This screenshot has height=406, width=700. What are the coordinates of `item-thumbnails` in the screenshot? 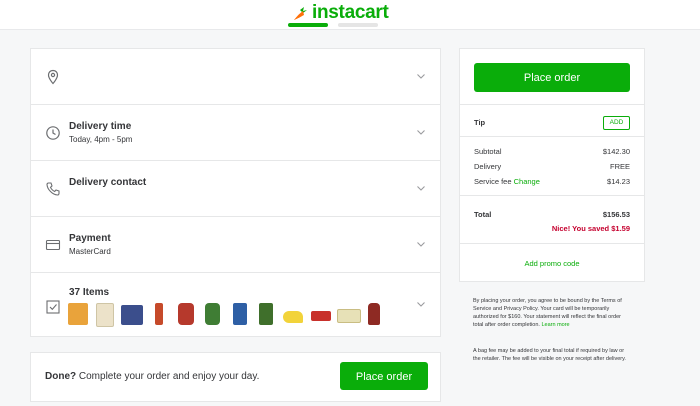 It's located at (228, 316).